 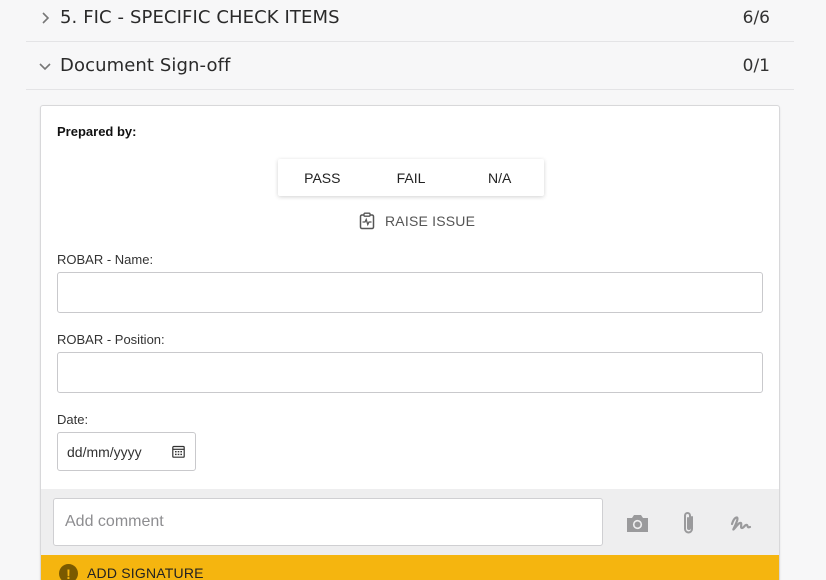 What do you see at coordinates (73, 419) in the screenshot?
I see `date-label: Date:` at bounding box center [73, 419].